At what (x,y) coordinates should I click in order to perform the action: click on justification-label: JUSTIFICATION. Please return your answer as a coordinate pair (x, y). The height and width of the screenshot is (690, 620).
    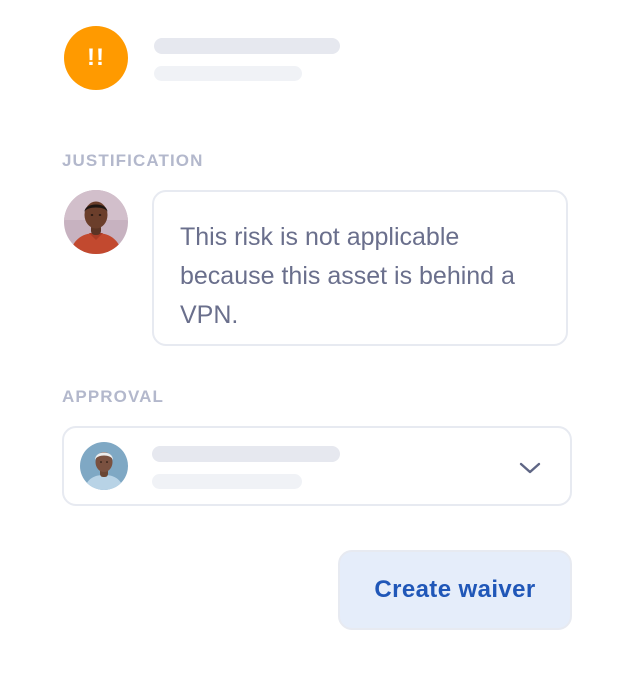
    Looking at the image, I should click on (133, 160).